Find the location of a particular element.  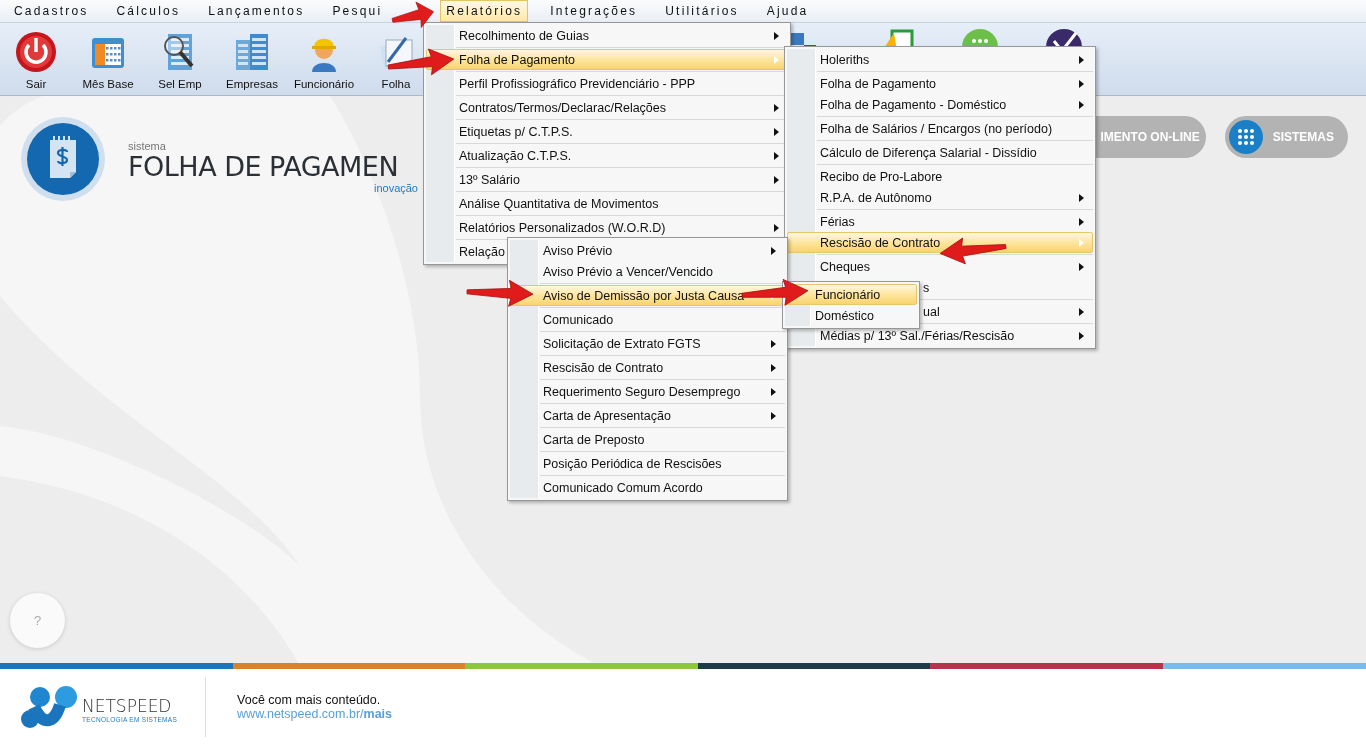

system-tagline: inovação is located at coordinates (395, 188).